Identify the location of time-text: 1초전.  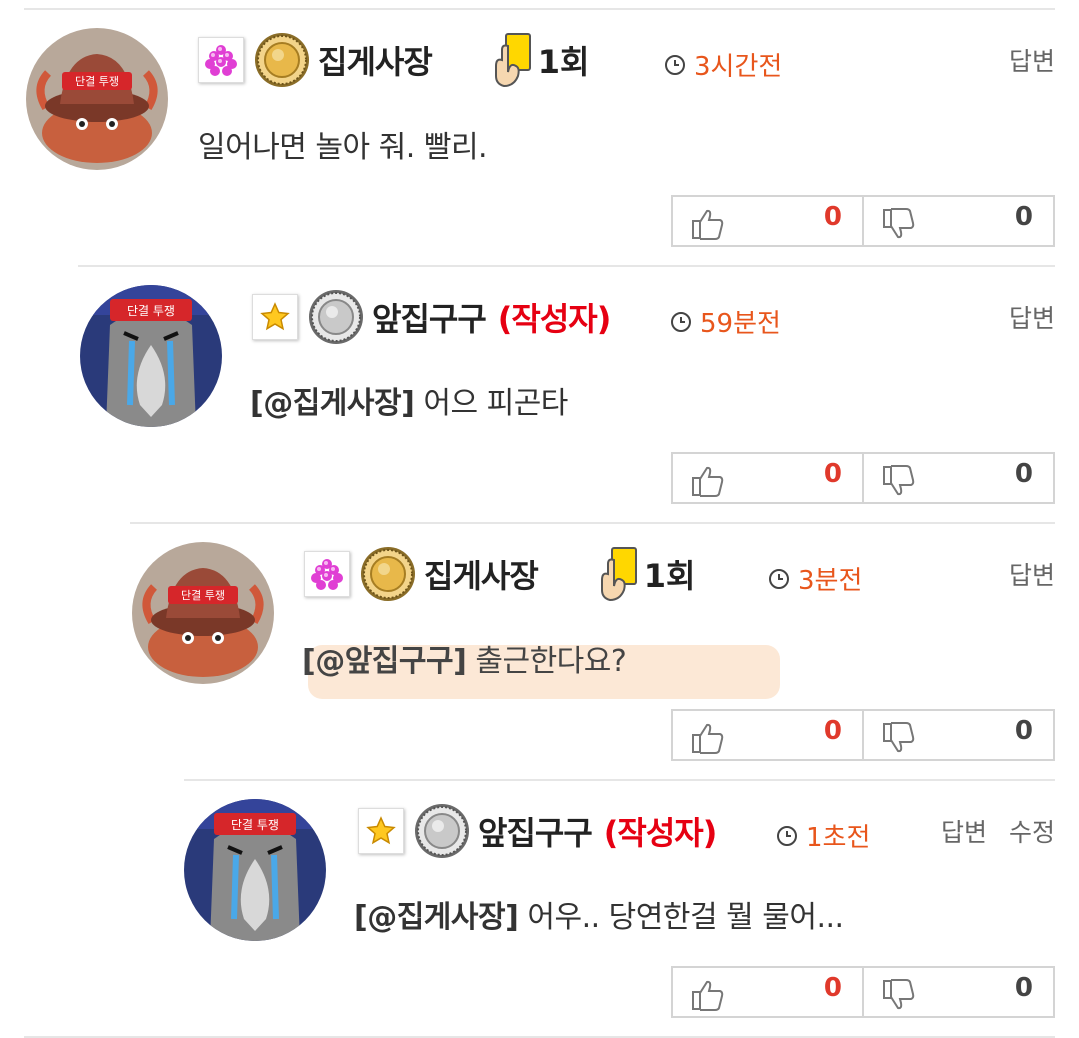
(838, 838).